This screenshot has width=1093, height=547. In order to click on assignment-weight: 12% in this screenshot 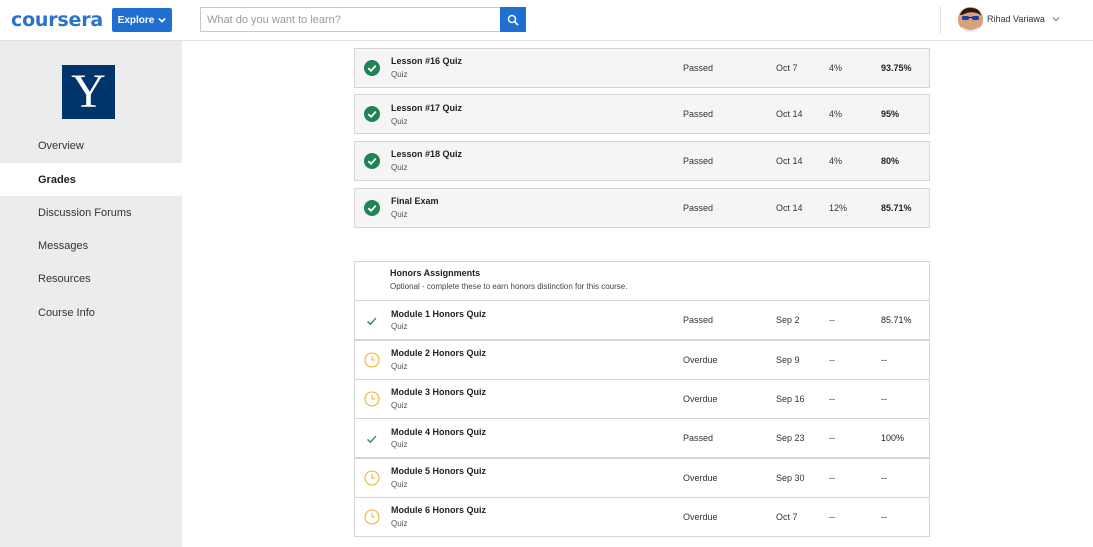, I will do `click(838, 208)`.